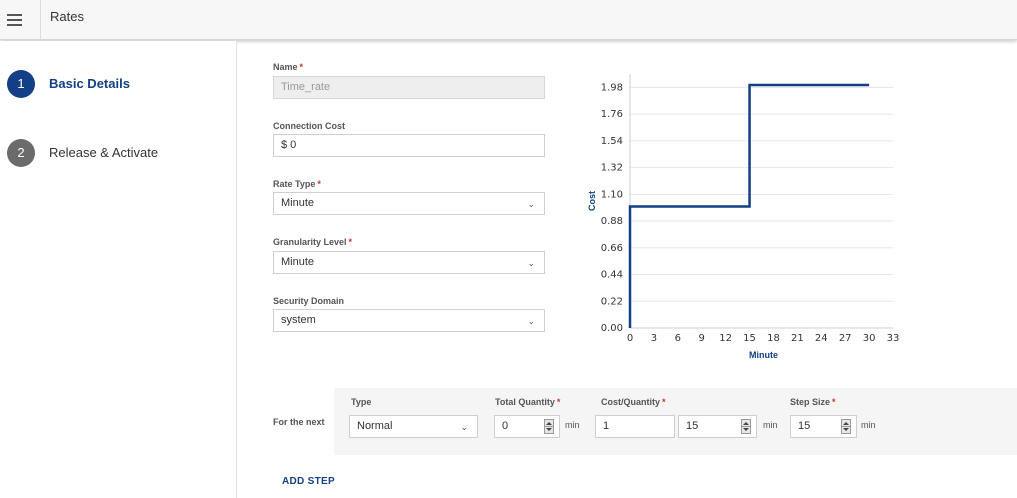 The image size is (1017, 498). What do you see at coordinates (572, 425) in the screenshot?
I see `total-quantity-unit: min` at bounding box center [572, 425].